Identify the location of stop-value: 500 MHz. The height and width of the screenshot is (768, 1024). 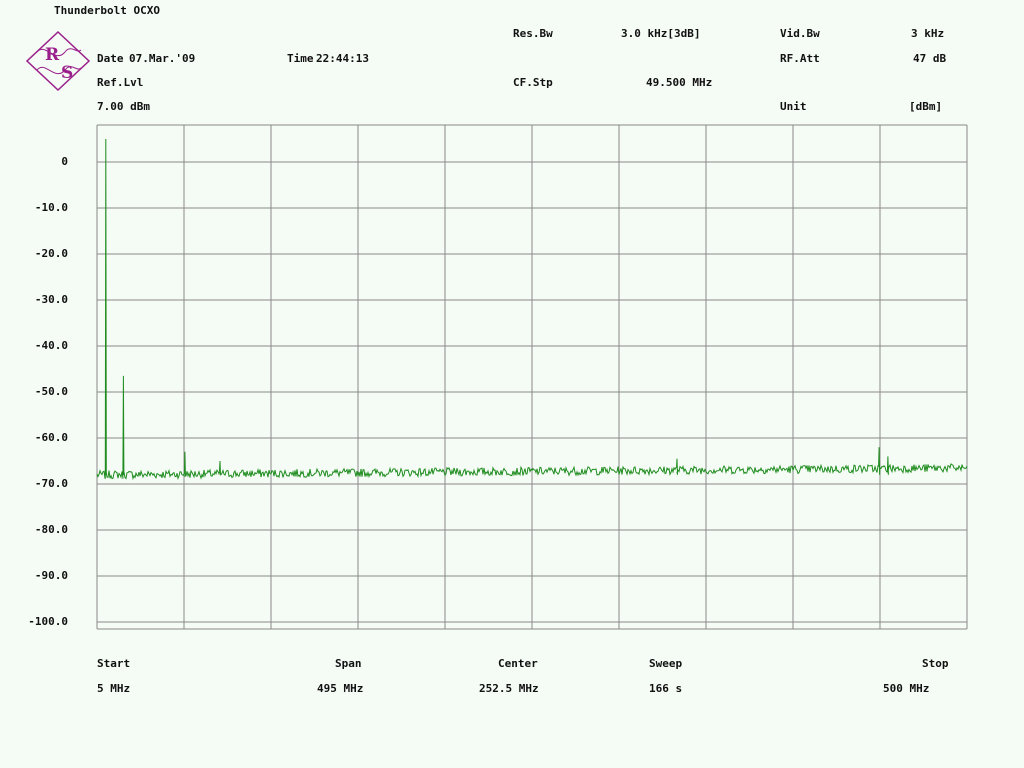
(906, 688).